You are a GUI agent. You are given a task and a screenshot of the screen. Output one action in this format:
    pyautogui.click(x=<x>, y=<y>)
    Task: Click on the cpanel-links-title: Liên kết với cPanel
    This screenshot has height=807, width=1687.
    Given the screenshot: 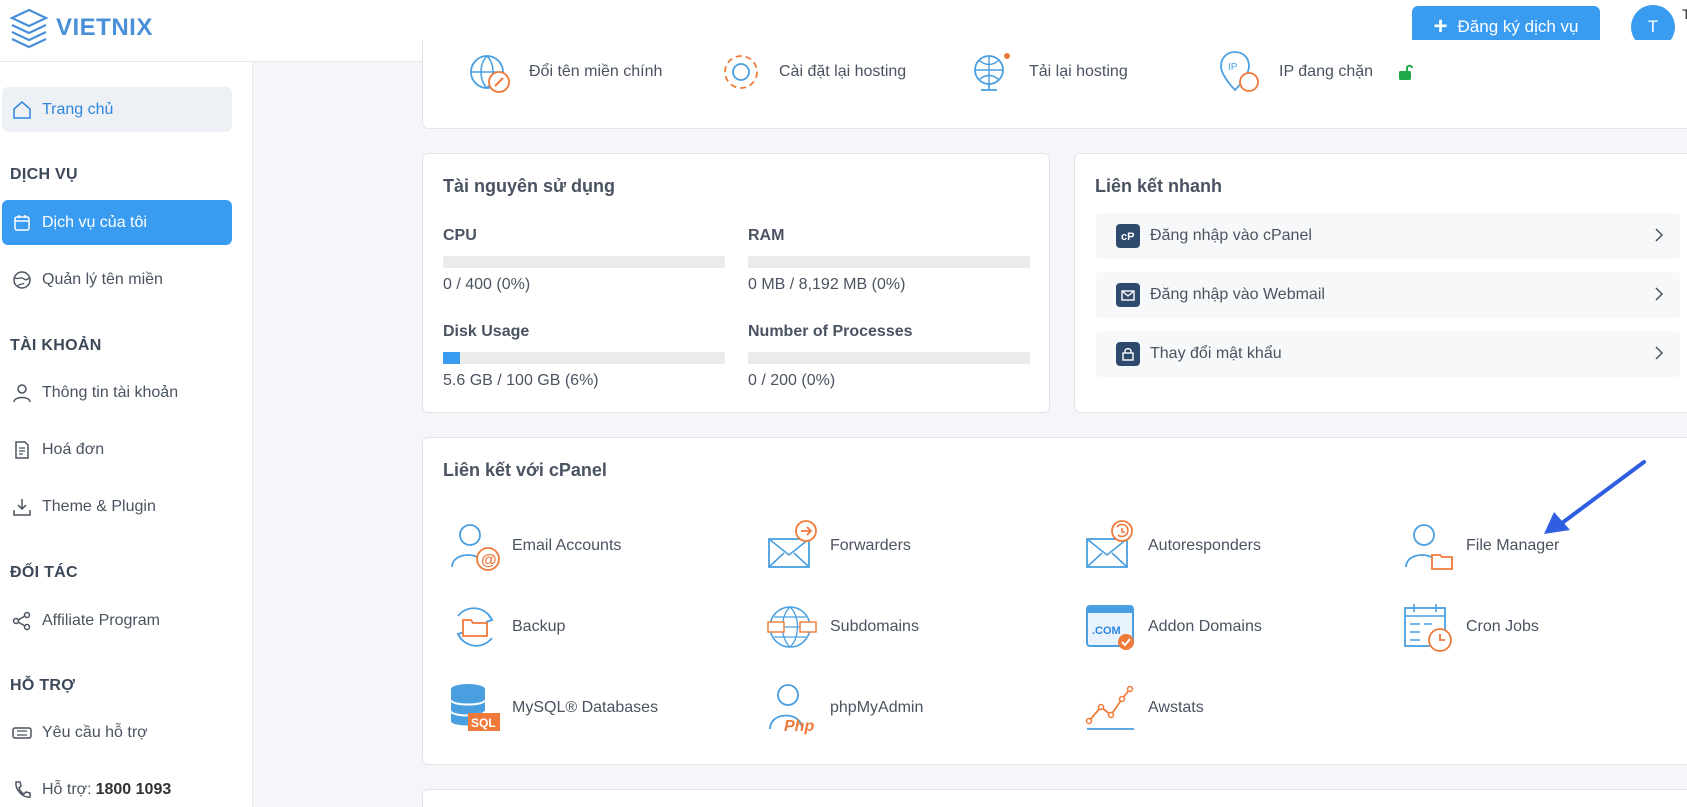 What is the action you would take?
    pyautogui.click(x=525, y=470)
    